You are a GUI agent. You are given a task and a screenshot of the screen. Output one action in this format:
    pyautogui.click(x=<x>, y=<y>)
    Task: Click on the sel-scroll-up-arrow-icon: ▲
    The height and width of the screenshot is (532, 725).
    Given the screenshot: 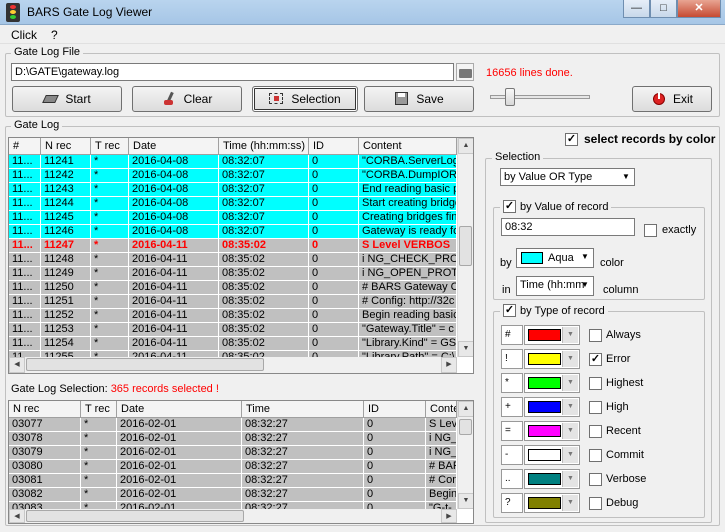 What is the action you would take?
    pyautogui.click(x=465, y=409)
    